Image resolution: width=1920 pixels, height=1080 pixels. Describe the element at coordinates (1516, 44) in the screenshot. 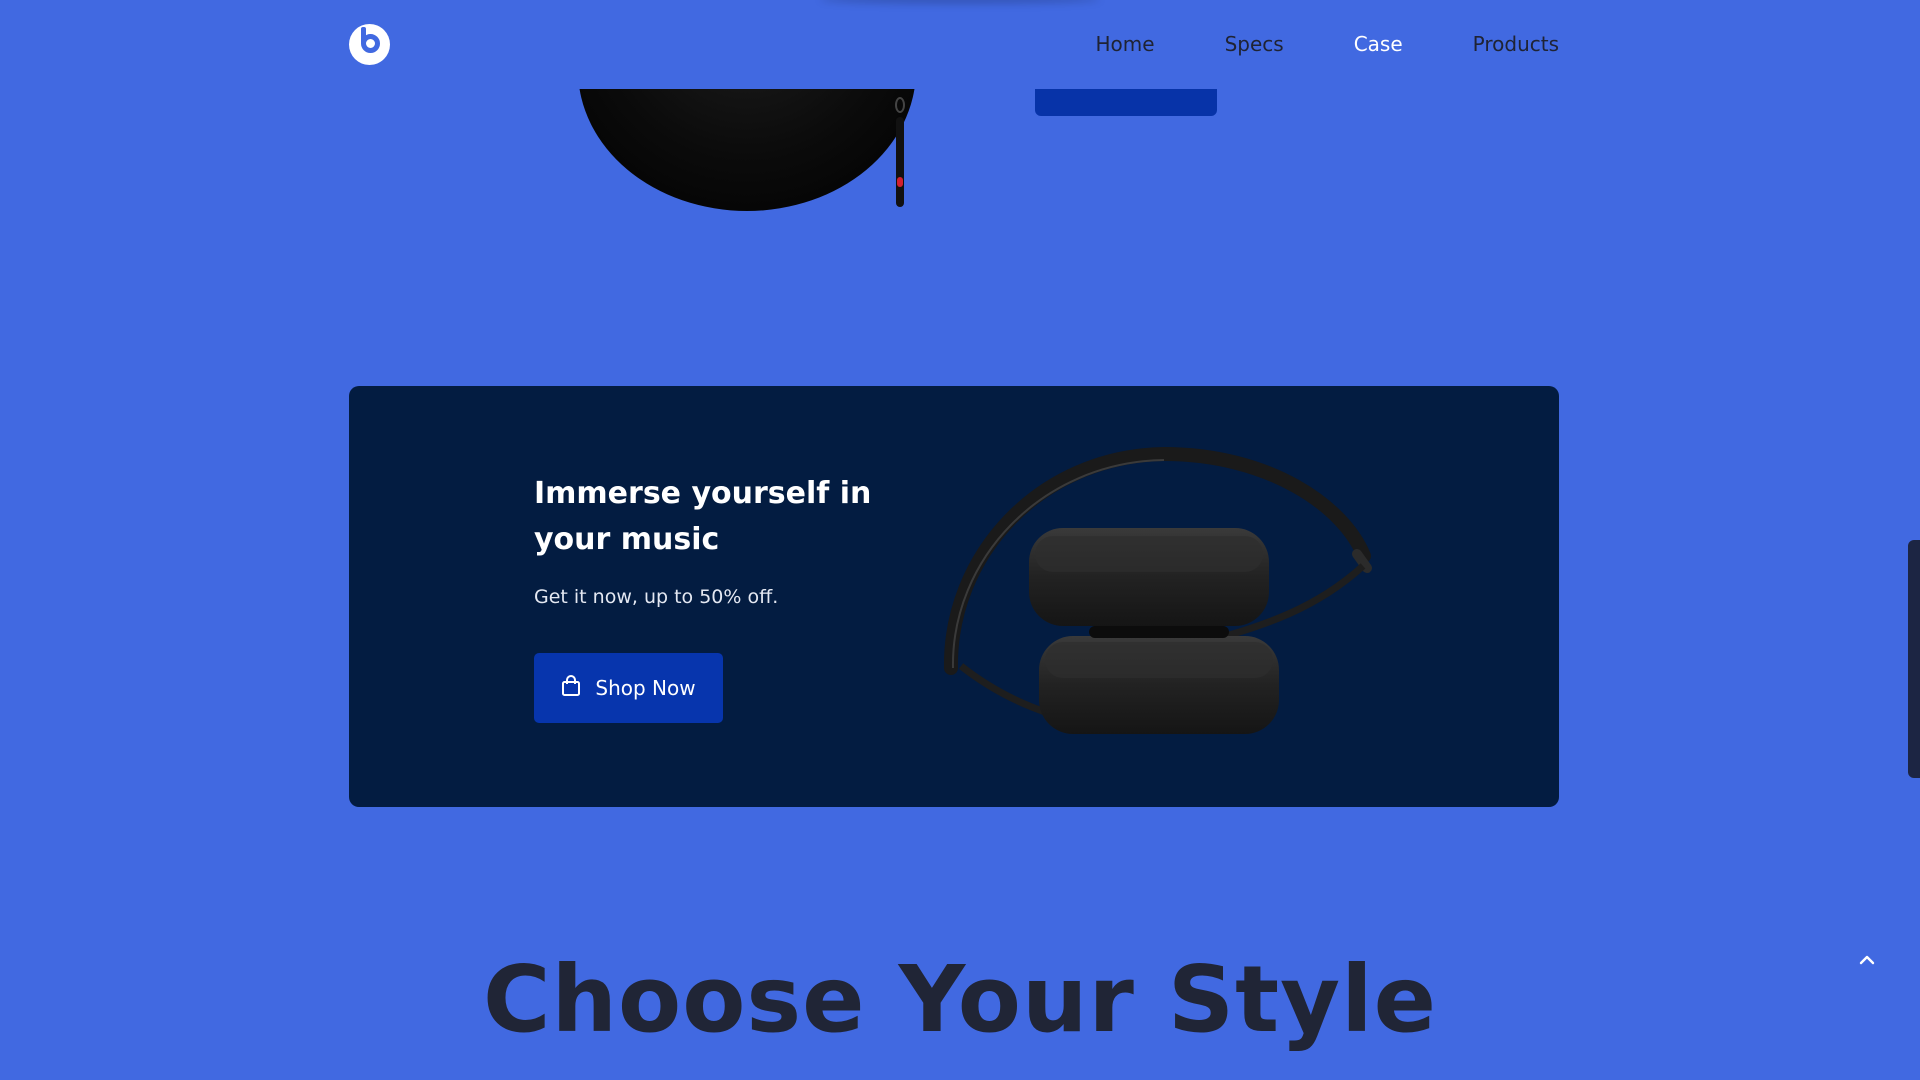

I see `nav-products: Products` at that location.